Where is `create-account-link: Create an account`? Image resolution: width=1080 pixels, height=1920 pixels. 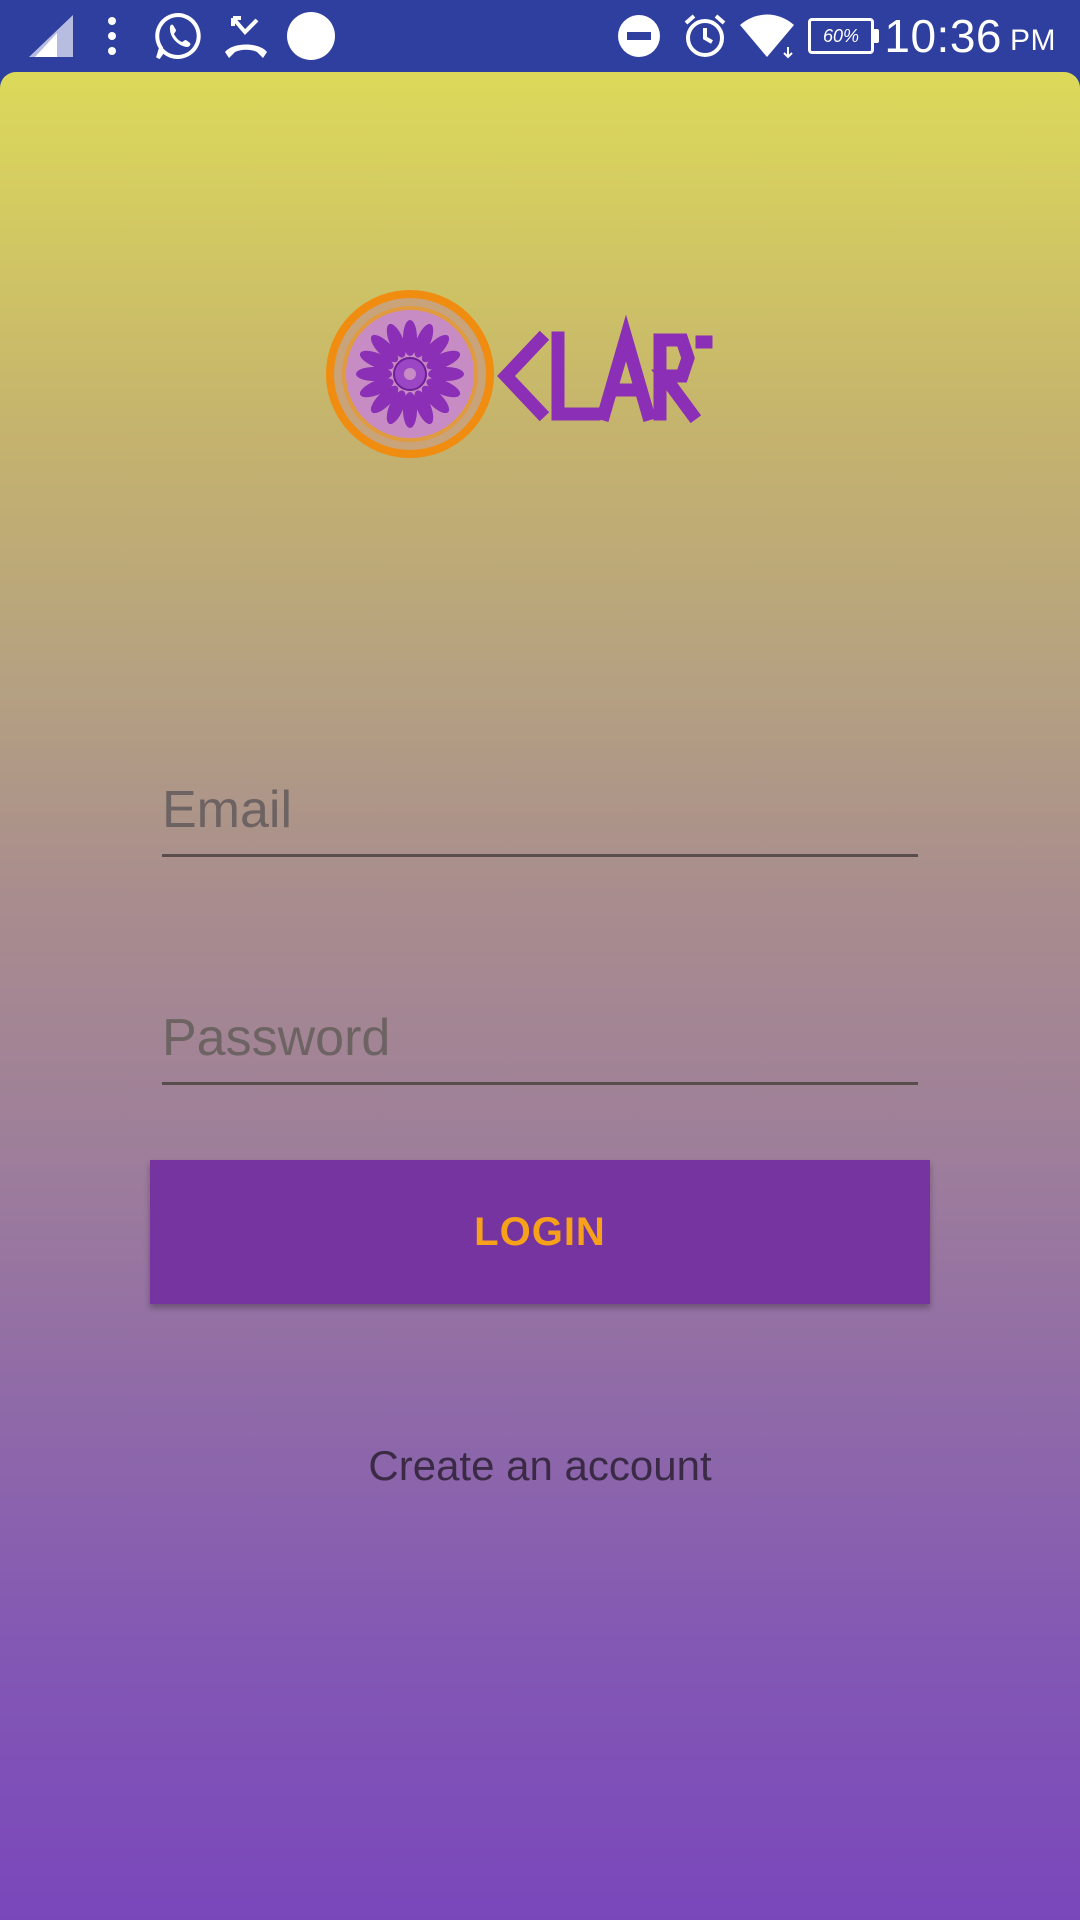
create-account-link: Create an account is located at coordinates (540, 1466).